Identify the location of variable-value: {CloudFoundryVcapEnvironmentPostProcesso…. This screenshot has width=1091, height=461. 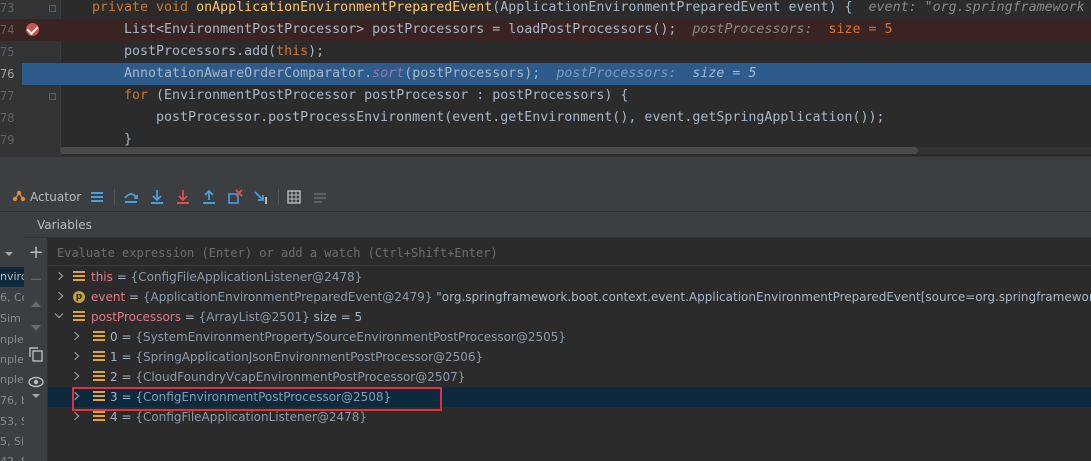
(300, 377).